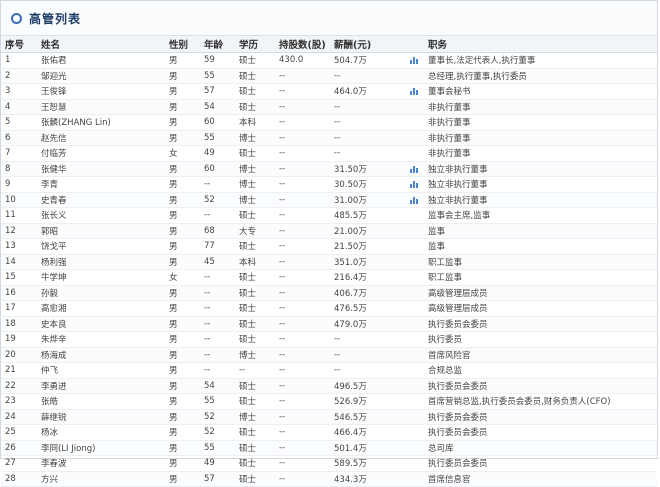 Image resolution: width=660 pixels, height=487 pixels. Describe the element at coordinates (101, 246) in the screenshot. I see `cell-name: 饶戈平` at that location.